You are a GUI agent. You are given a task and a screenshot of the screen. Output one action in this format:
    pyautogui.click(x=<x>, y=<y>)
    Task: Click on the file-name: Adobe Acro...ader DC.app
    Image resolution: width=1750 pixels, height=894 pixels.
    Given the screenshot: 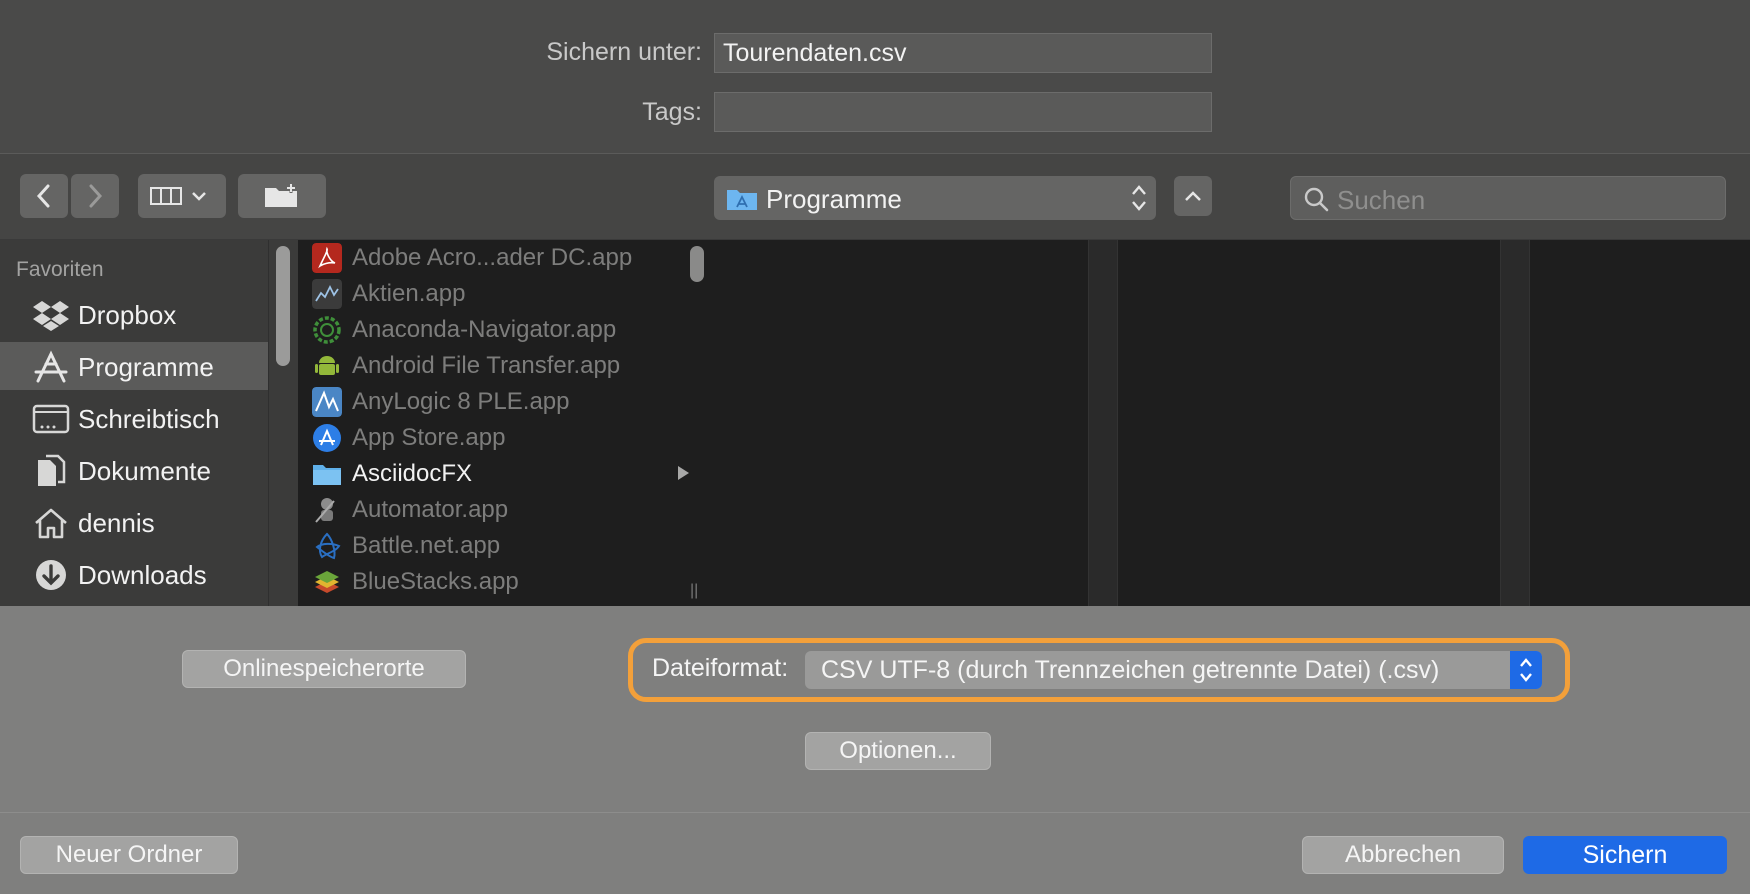 What is the action you would take?
    pyautogui.click(x=492, y=257)
    